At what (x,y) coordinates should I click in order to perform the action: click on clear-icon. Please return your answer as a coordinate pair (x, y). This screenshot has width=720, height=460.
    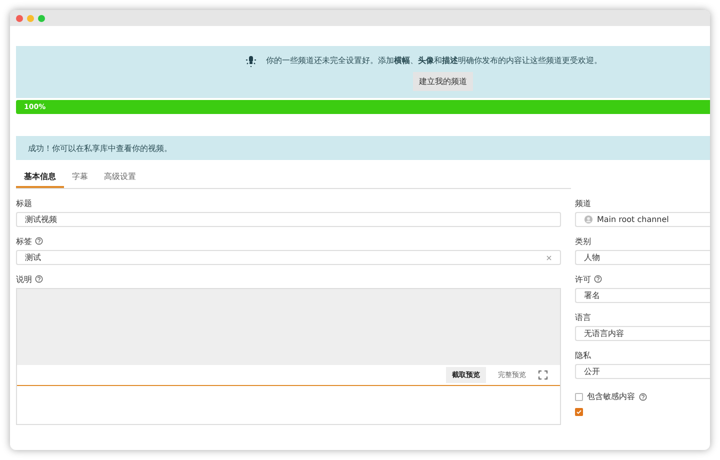
    Looking at the image, I should click on (549, 257).